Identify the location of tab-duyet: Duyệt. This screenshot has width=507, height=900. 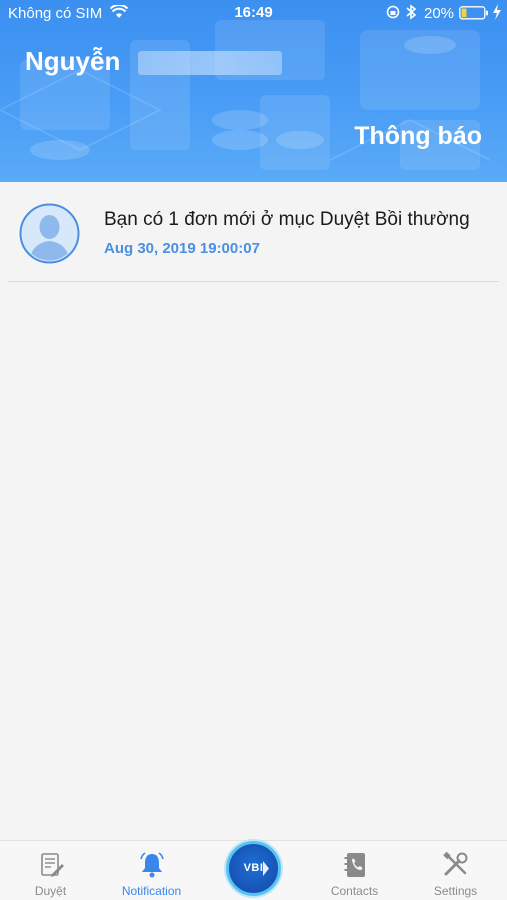
(50, 870).